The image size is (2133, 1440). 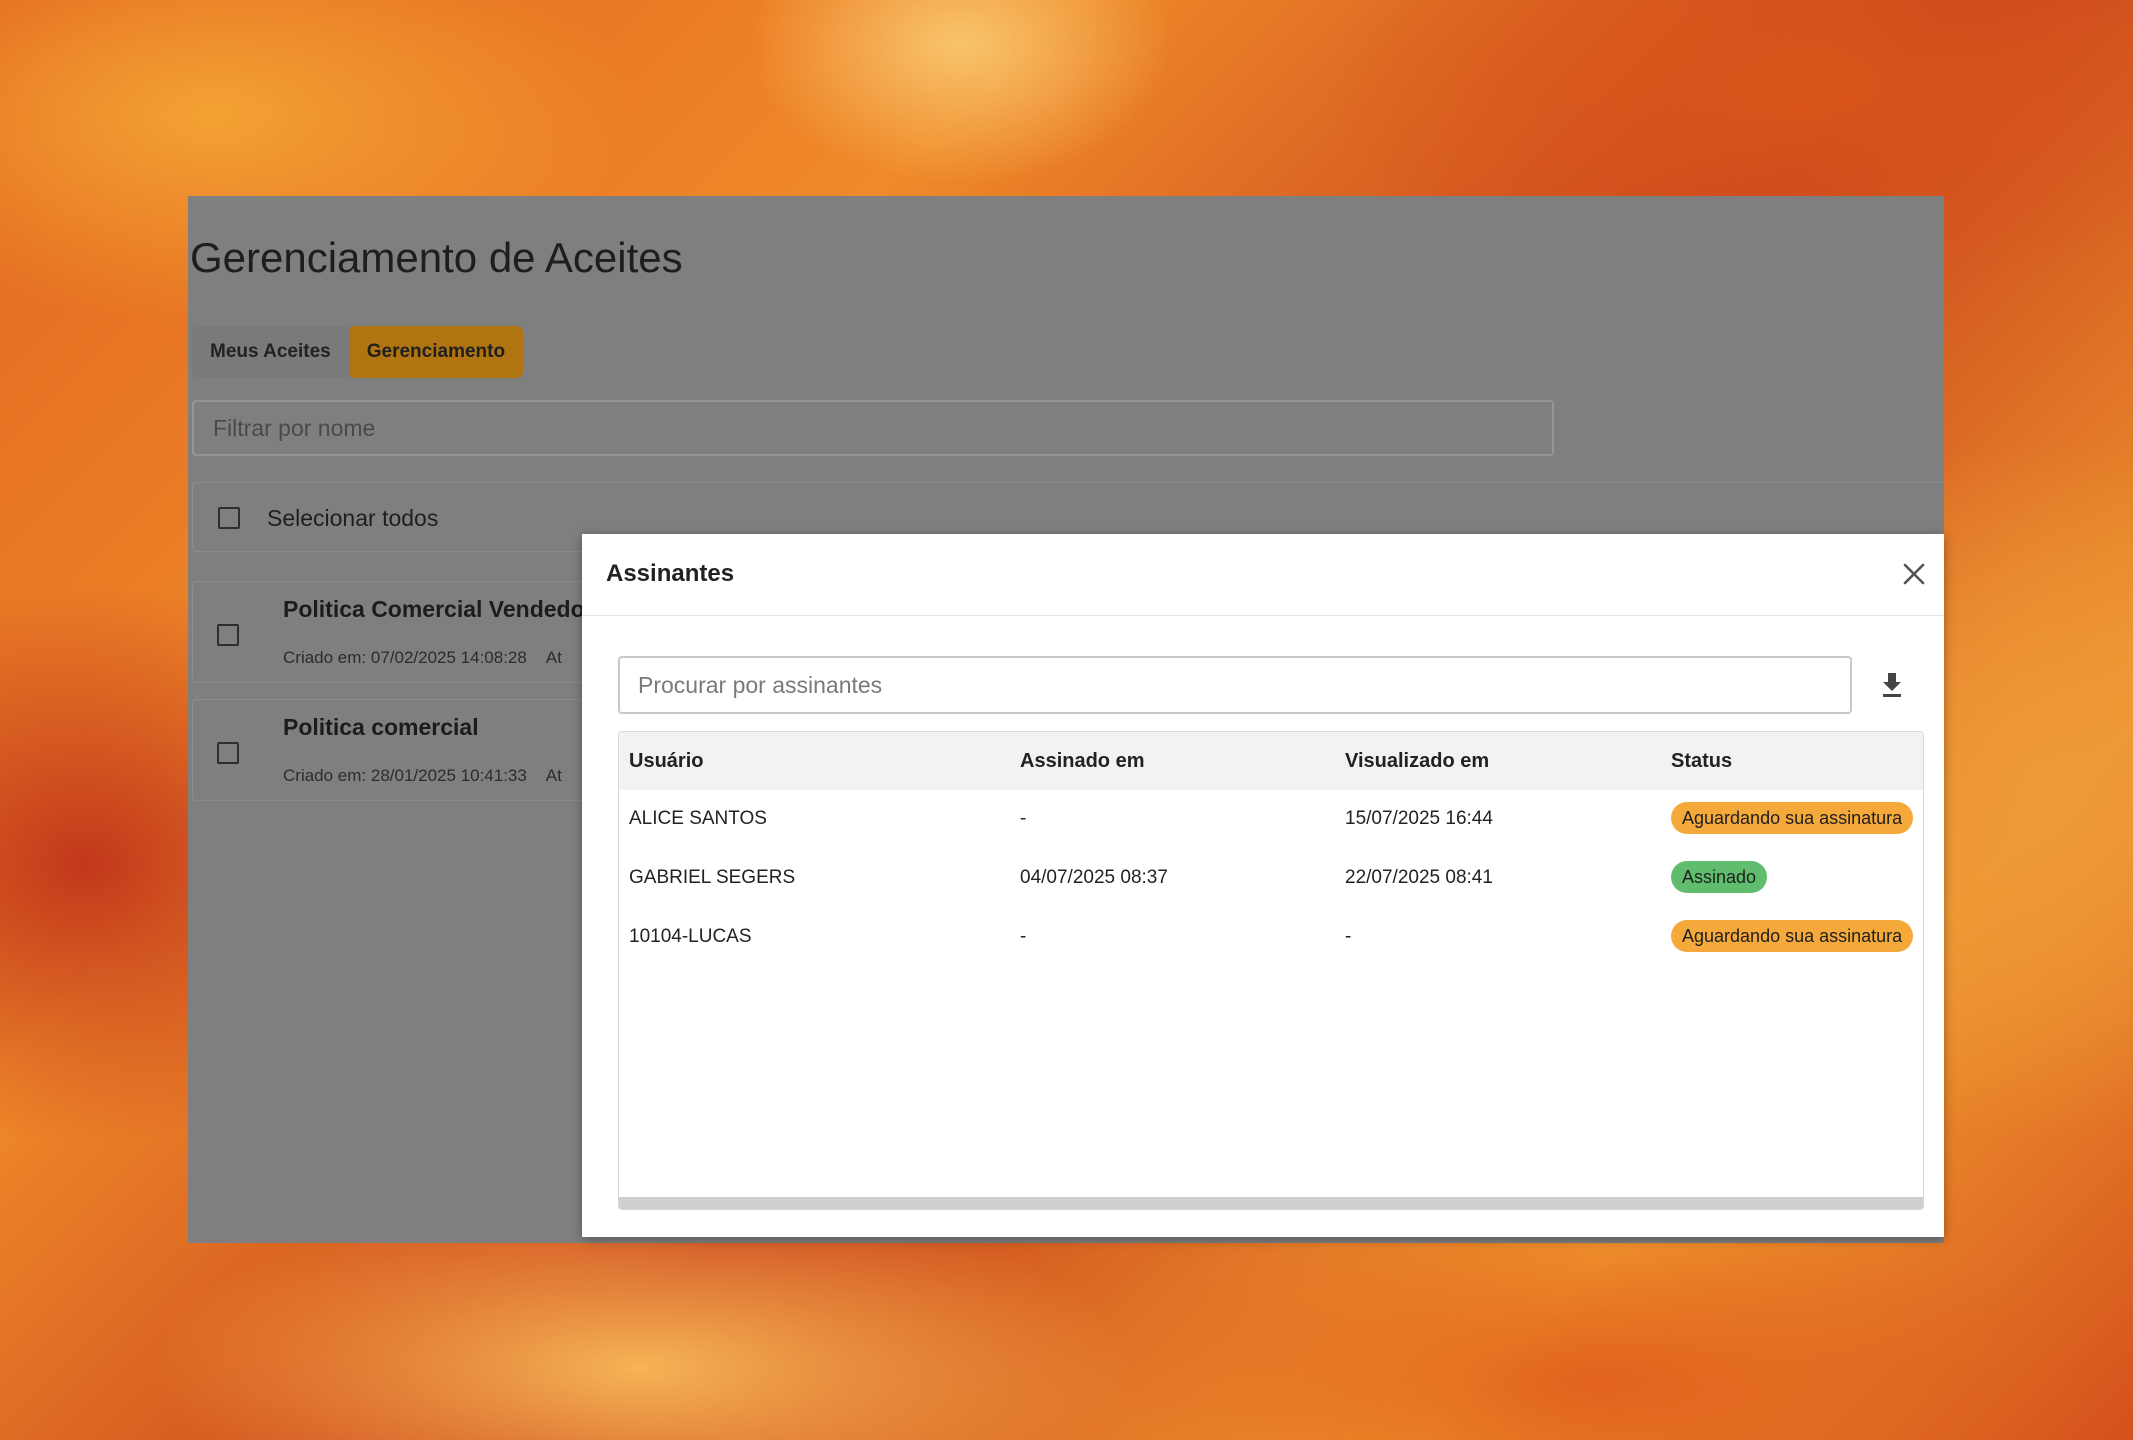 I want to click on cell-user: ALICE SANTOS, so click(x=698, y=818).